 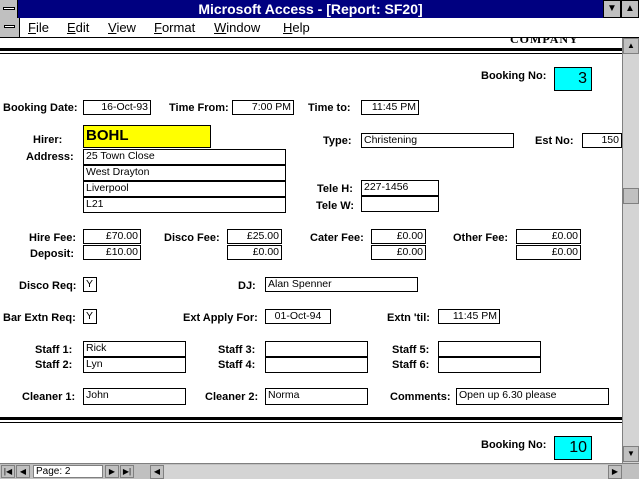 I want to click on document-control-button, so click(x=10, y=27).